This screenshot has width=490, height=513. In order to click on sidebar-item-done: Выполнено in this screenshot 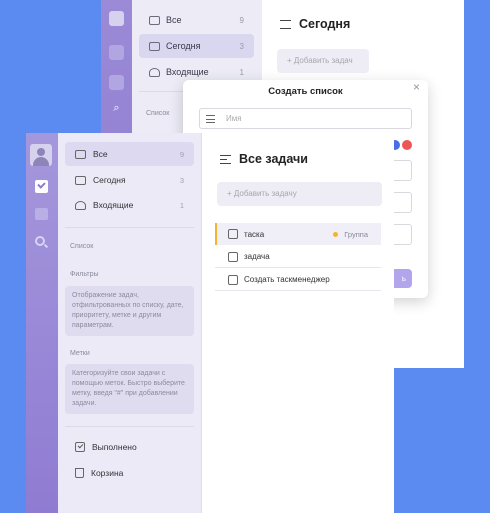, I will do `click(129, 447)`.